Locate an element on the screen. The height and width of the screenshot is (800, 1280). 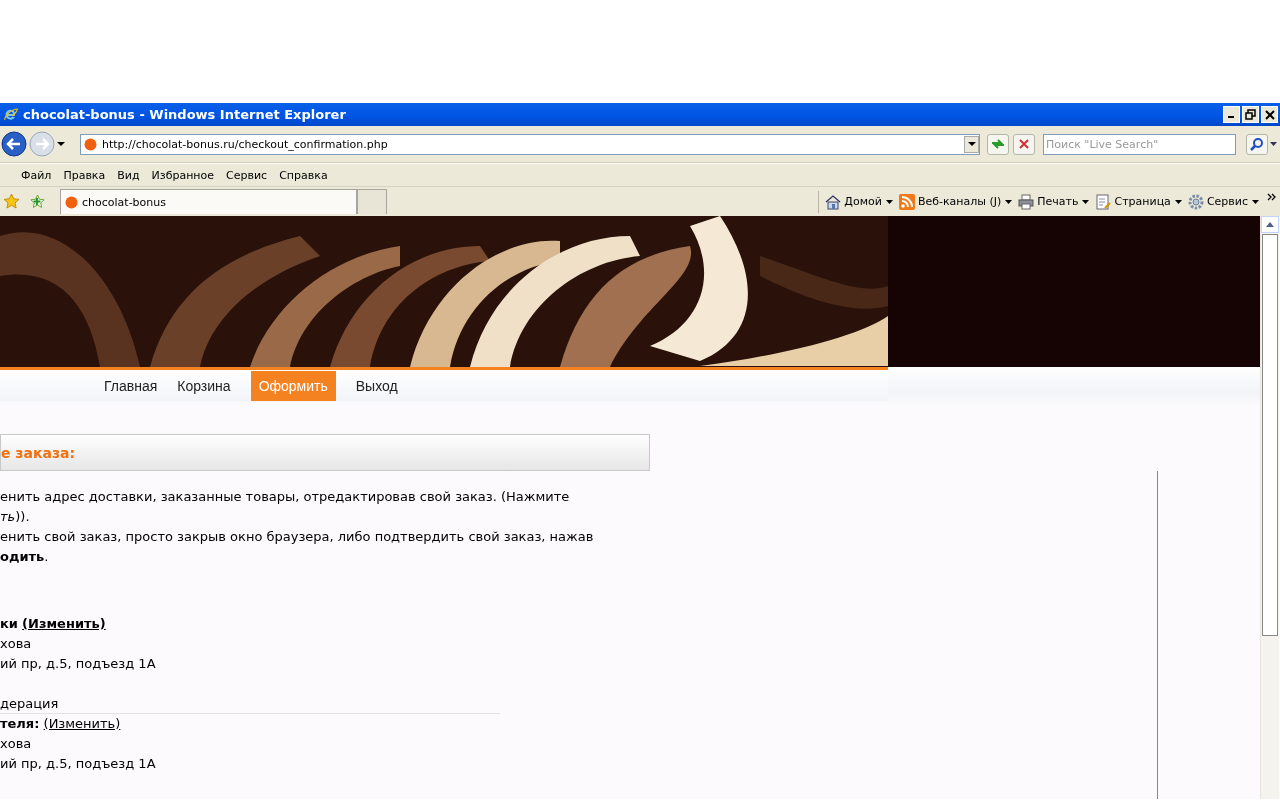
panel-title: е заказа: is located at coordinates (325, 452).